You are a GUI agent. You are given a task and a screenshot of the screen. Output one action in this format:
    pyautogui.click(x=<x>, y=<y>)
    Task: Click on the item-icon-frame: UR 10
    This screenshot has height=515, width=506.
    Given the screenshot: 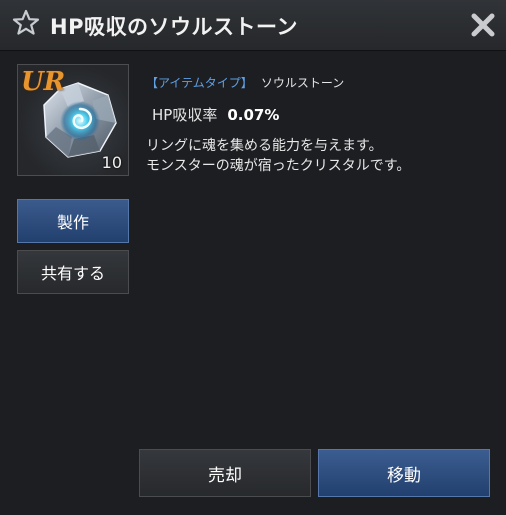 What is the action you would take?
    pyautogui.click(x=73, y=120)
    